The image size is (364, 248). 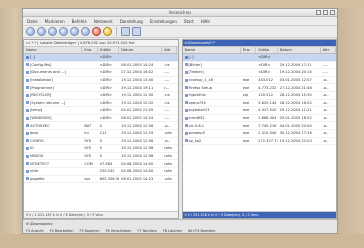 I want to click on menu-item-befehle: Befehle, so click(x=79, y=21).